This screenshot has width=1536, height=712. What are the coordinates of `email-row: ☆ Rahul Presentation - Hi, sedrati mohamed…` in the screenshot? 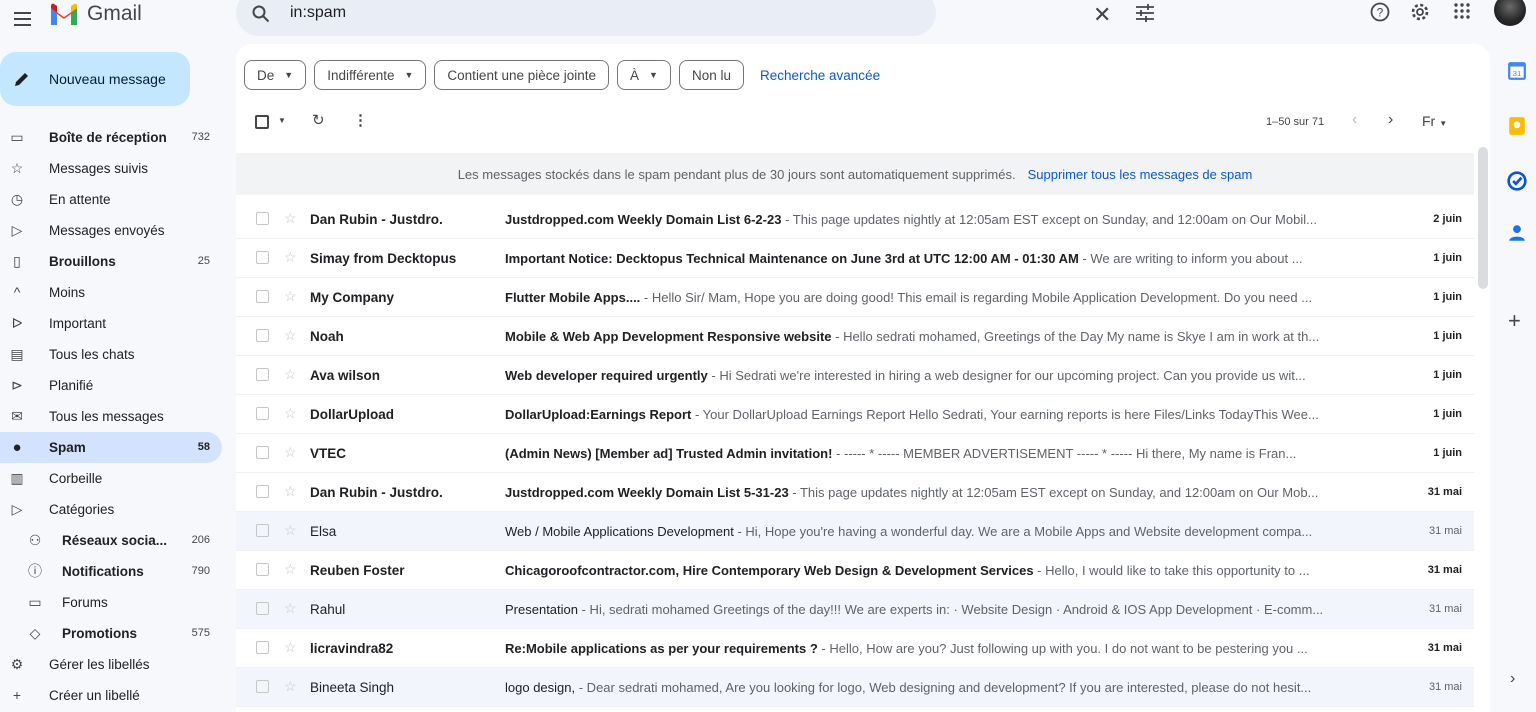 It's located at (855, 609).